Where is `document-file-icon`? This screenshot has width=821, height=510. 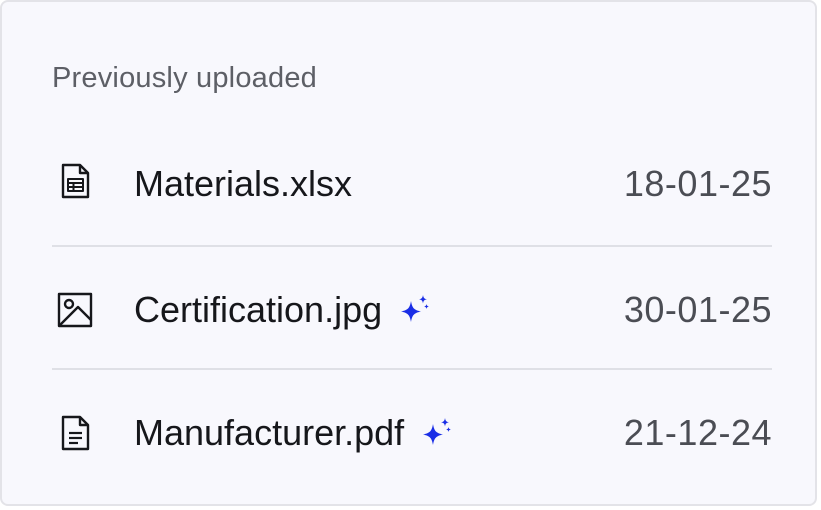 document-file-icon is located at coordinates (75, 433).